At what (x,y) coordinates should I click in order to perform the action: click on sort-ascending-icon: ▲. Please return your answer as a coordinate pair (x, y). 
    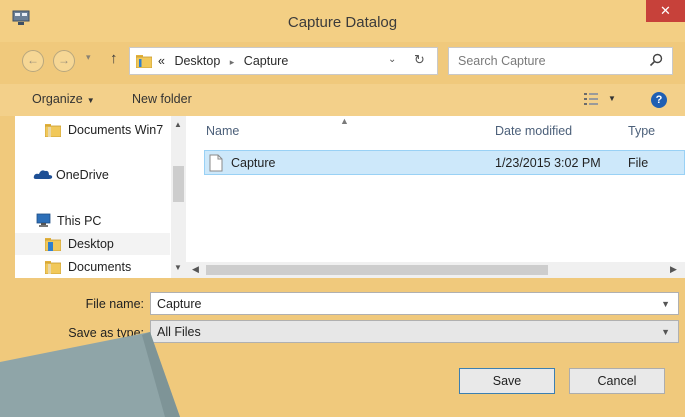
    Looking at the image, I should click on (344, 121).